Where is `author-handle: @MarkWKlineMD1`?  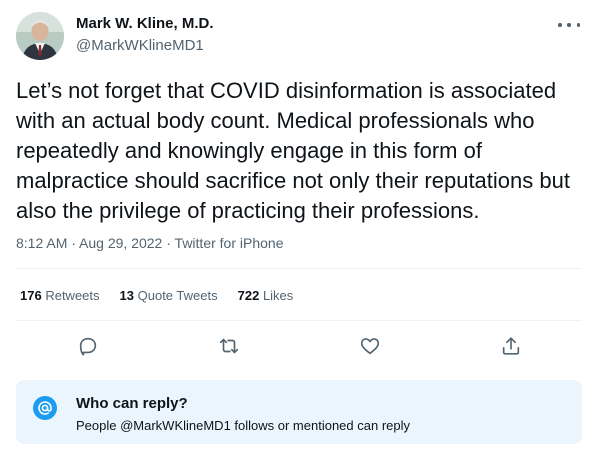 author-handle: @MarkWKlineMD1 is located at coordinates (145, 46).